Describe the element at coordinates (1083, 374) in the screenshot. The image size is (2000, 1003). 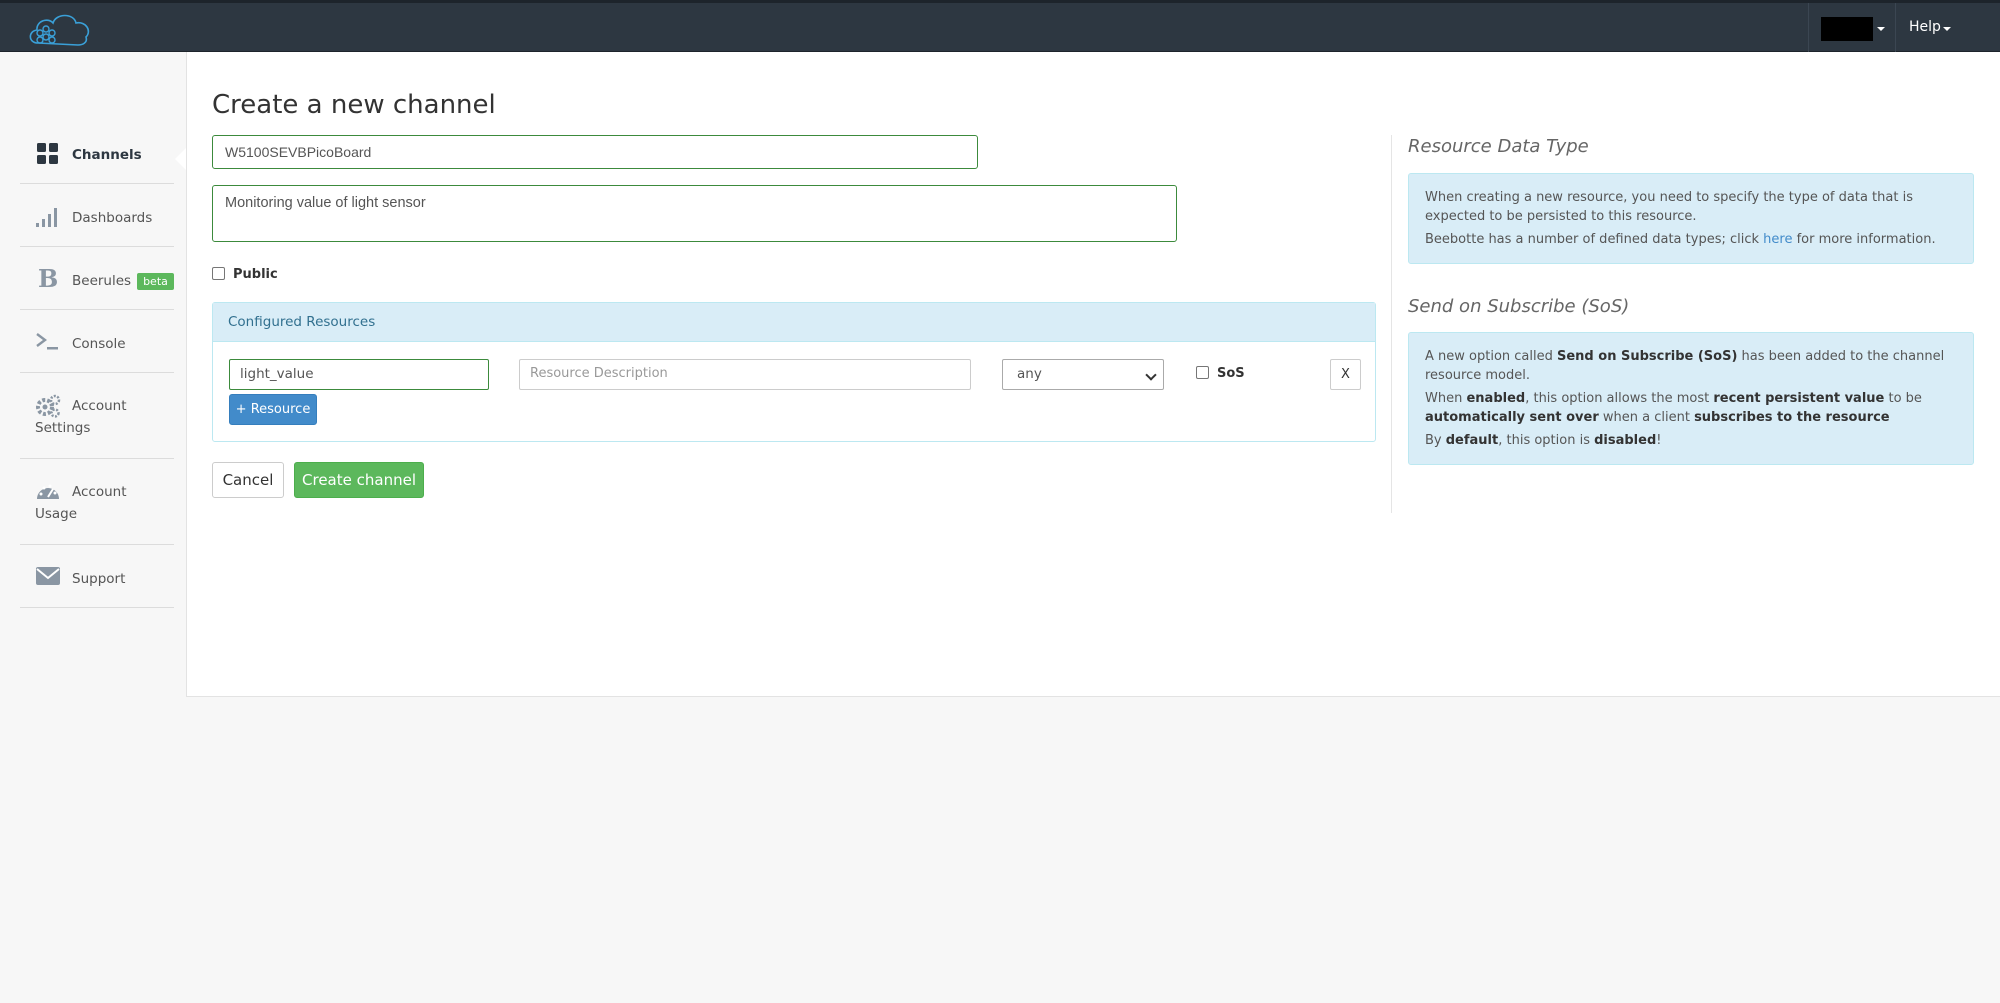
I see `resource-type-select: any` at that location.